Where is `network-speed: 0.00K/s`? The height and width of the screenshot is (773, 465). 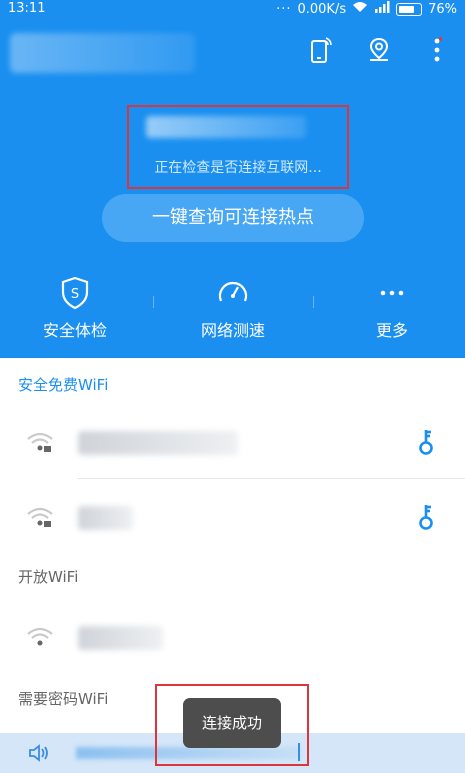 network-speed: 0.00K/s is located at coordinates (322, 9).